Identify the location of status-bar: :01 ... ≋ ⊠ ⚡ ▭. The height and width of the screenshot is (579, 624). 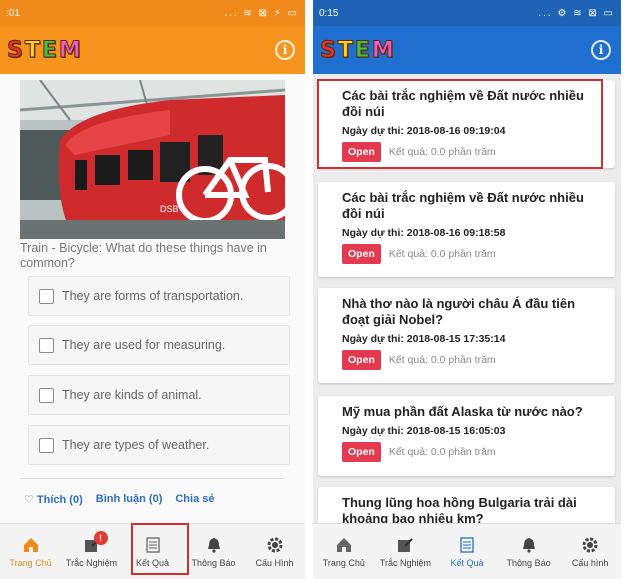
(152, 13).